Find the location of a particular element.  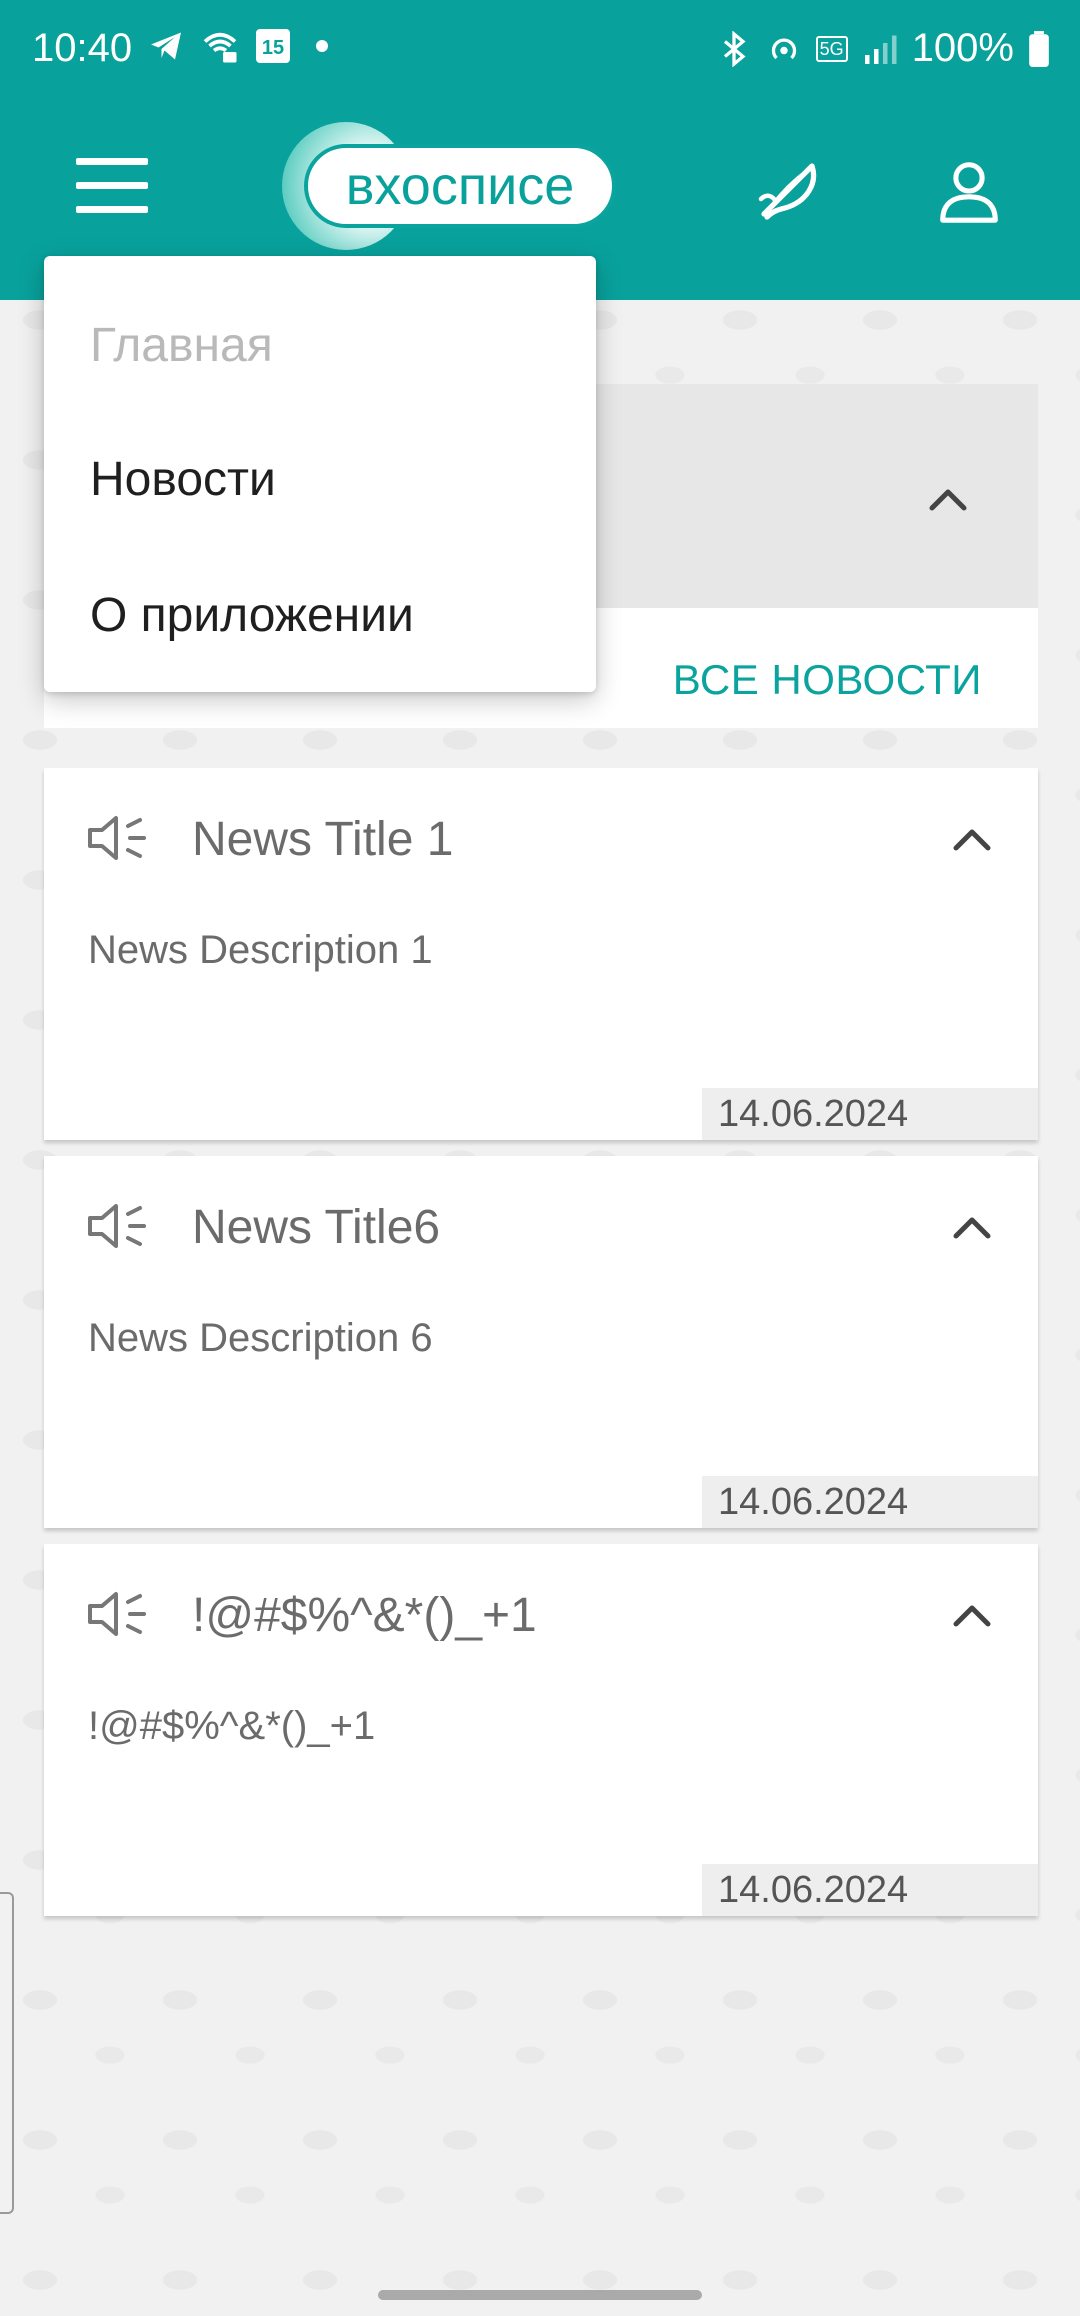

battery-icon is located at coordinates (1039, 48).